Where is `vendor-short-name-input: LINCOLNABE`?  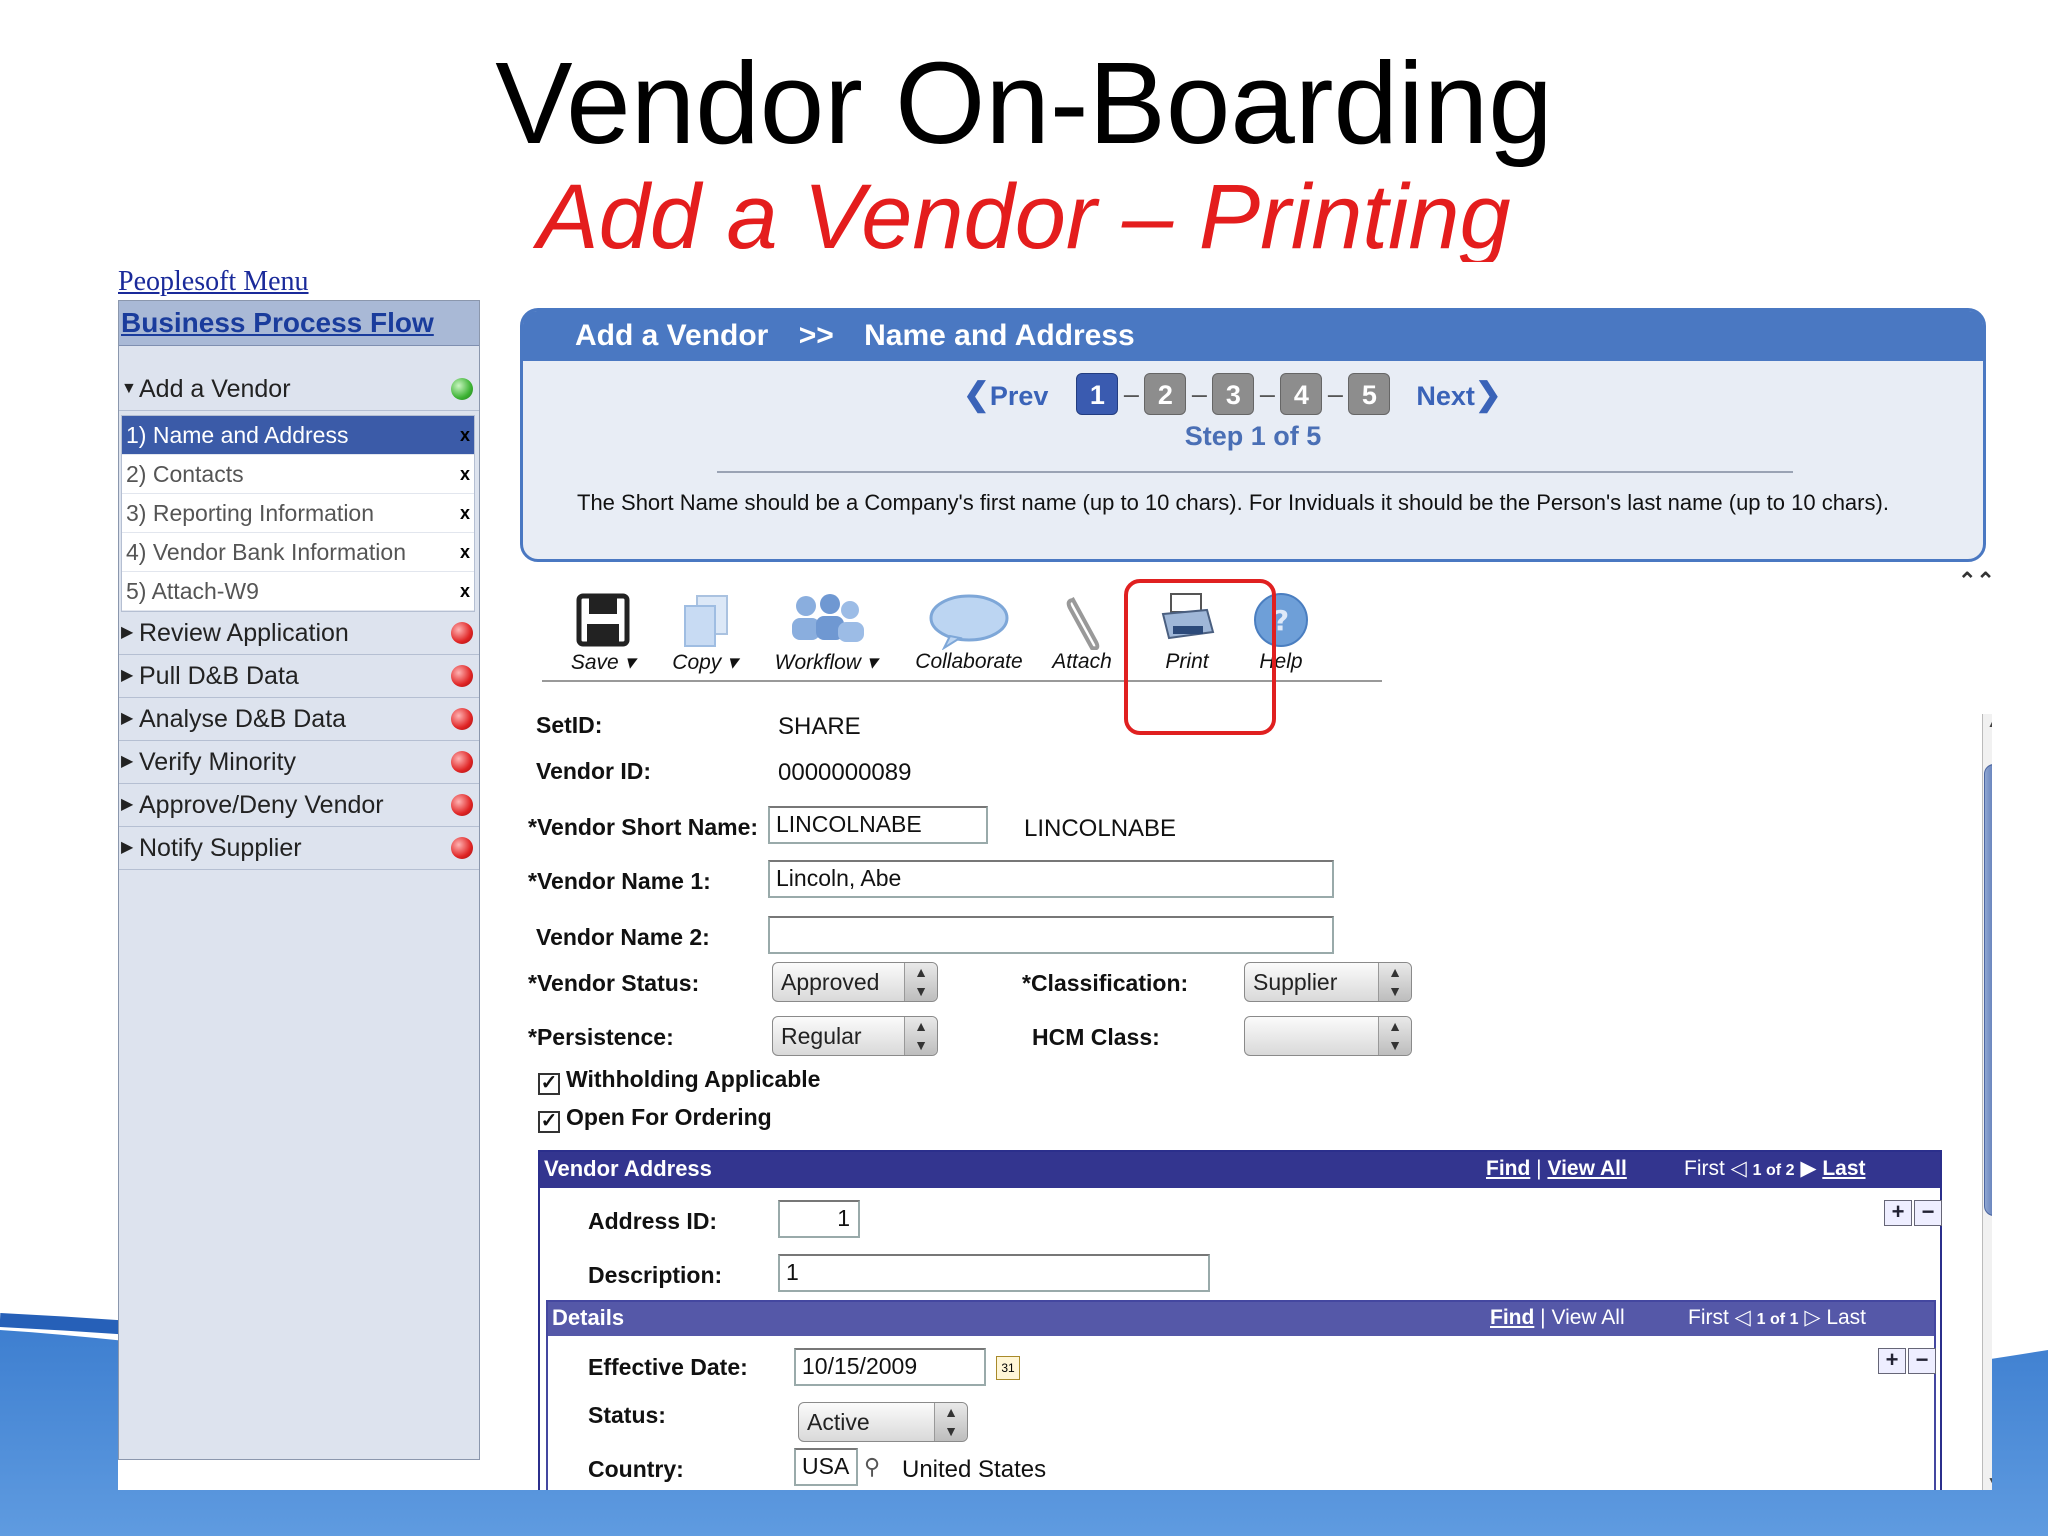 vendor-short-name-input: LINCOLNABE is located at coordinates (878, 825).